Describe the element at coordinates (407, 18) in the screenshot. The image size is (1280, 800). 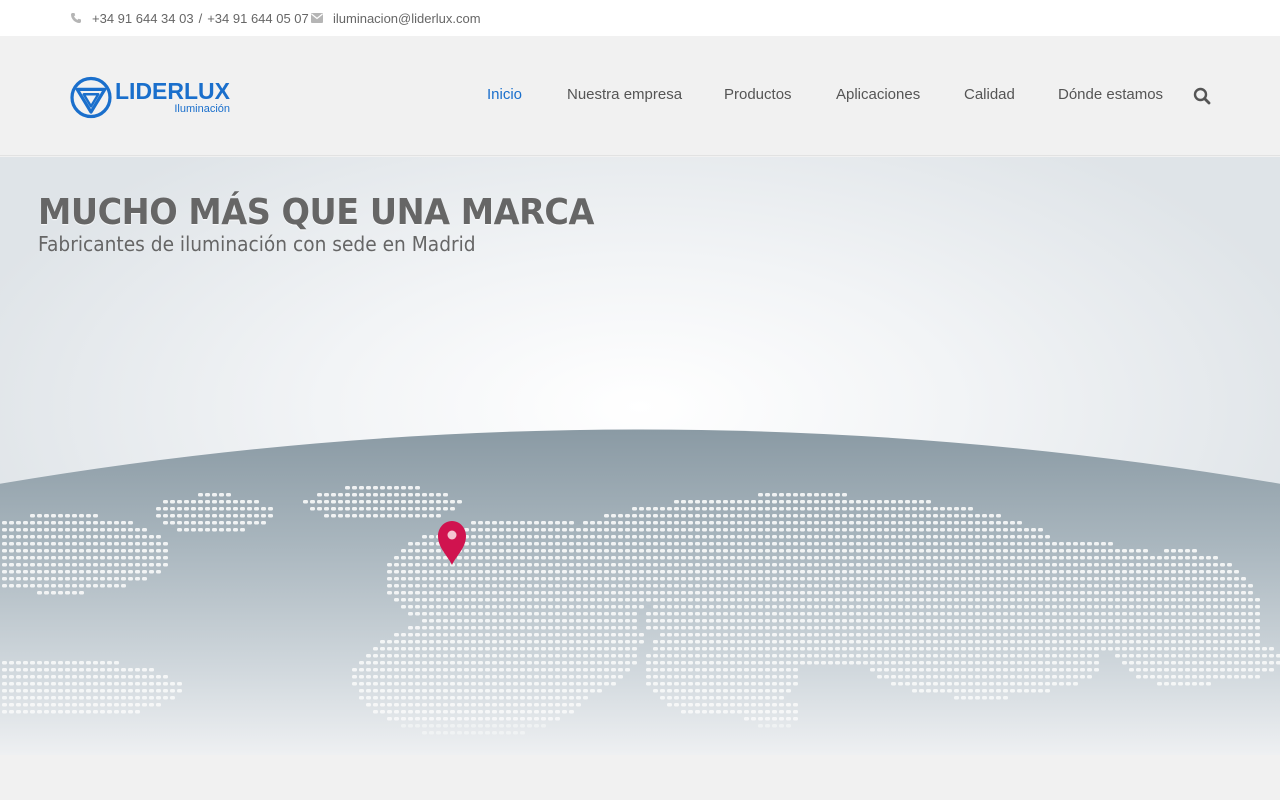
I see `email-link: iluminacion@liderlux.com` at that location.